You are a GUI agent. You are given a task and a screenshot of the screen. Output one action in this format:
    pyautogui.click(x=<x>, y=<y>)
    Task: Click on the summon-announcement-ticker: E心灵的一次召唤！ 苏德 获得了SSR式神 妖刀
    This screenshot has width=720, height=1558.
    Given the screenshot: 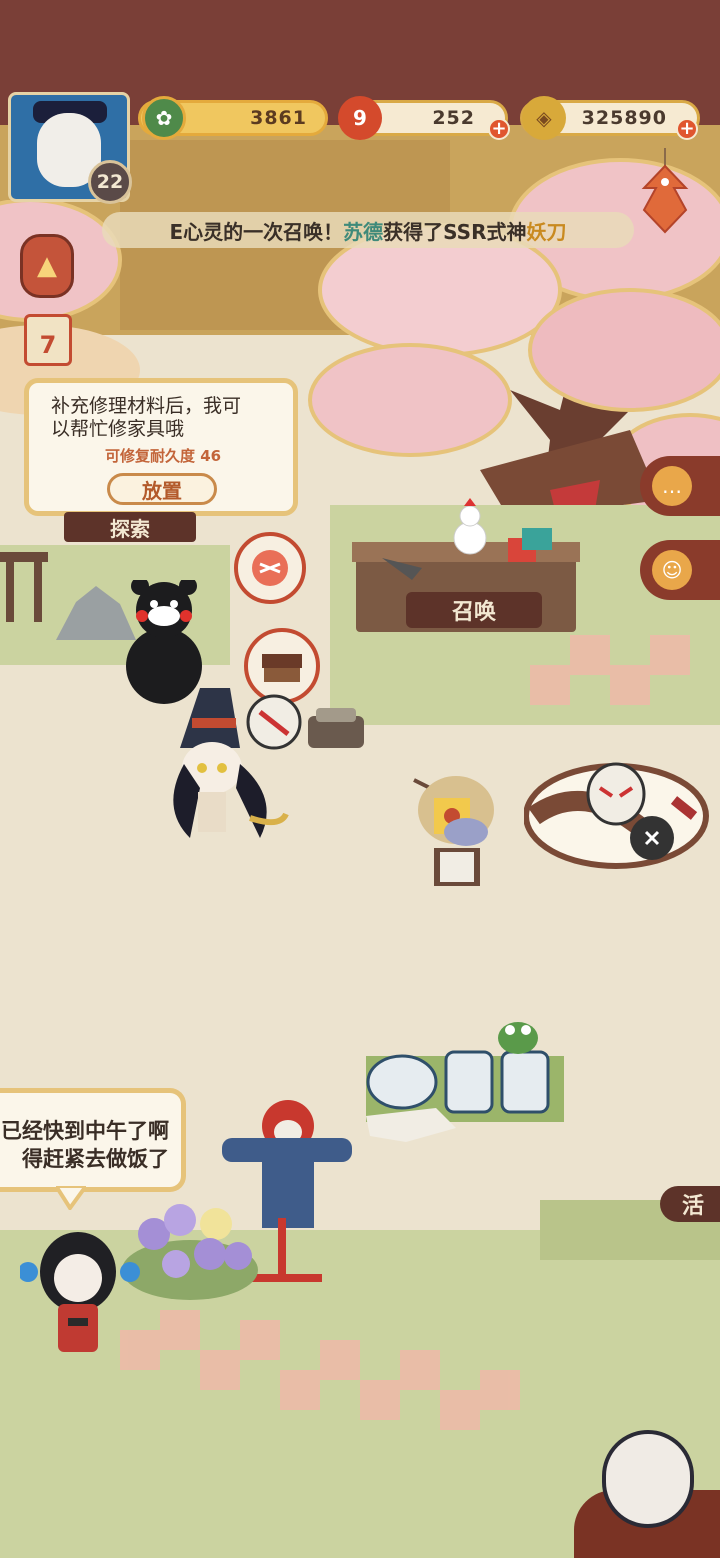 What is the action you would take?
    pyautogui.click(x=368, y=230)
    